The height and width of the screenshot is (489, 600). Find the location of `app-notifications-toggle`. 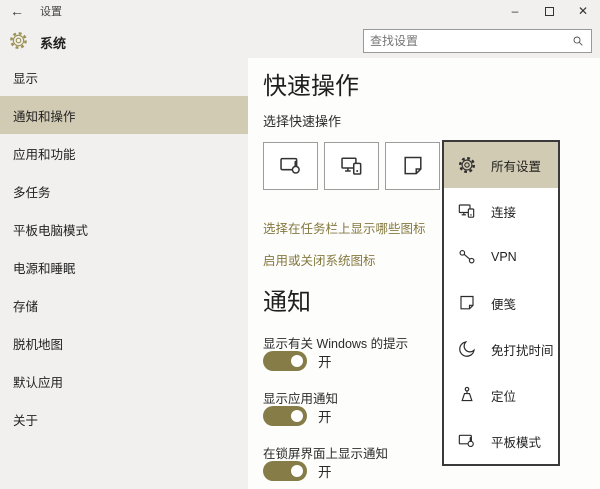

app-notifications-toggle is located at coordinates (285, 416).